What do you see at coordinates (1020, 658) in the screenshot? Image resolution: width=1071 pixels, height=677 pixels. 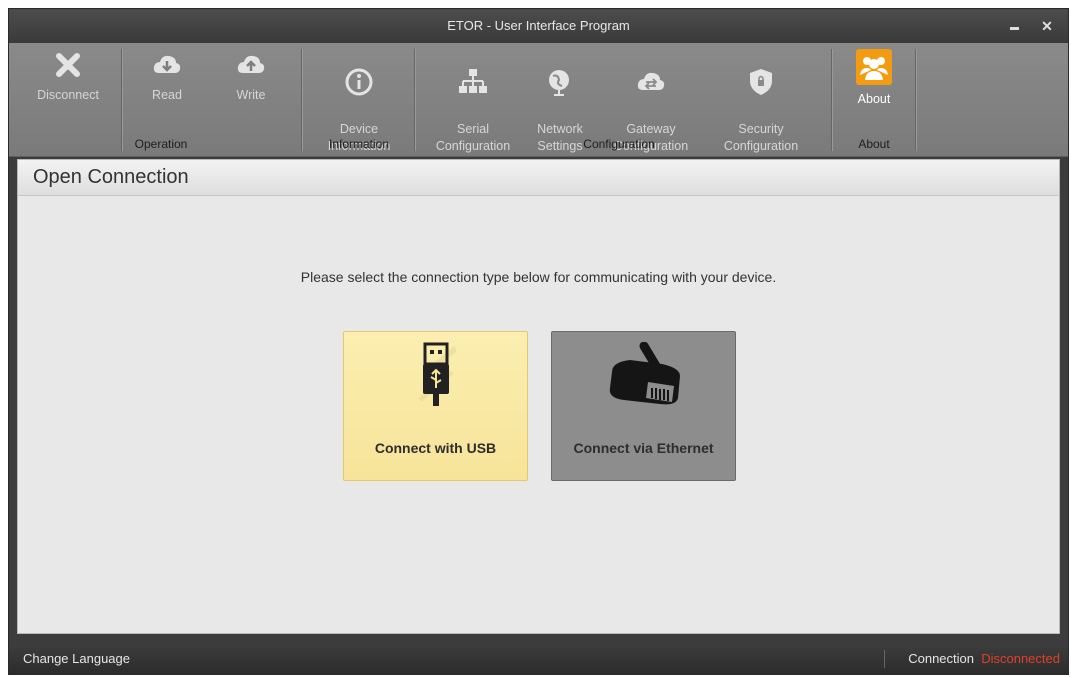 I see `connection-status-value: Disconnected` at bounding box center [1020, 658].